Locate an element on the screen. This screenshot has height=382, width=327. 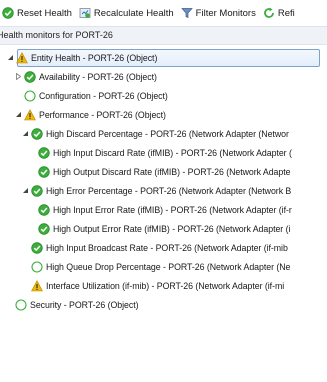
tree-item-label: Availability - PORT-26 (Object) is located at coordinates (98, 76).